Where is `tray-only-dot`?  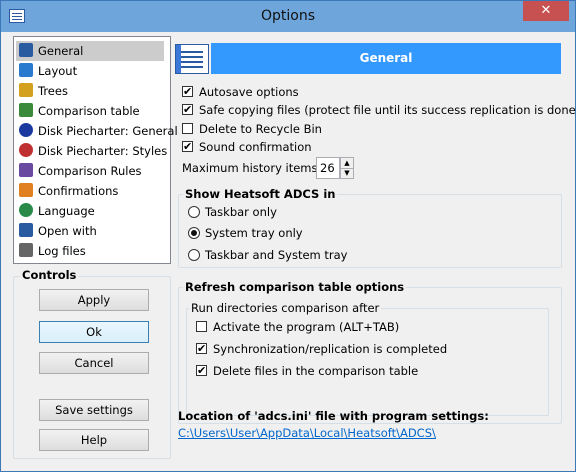
tray-only-dot is located at coordinates (194, 233).